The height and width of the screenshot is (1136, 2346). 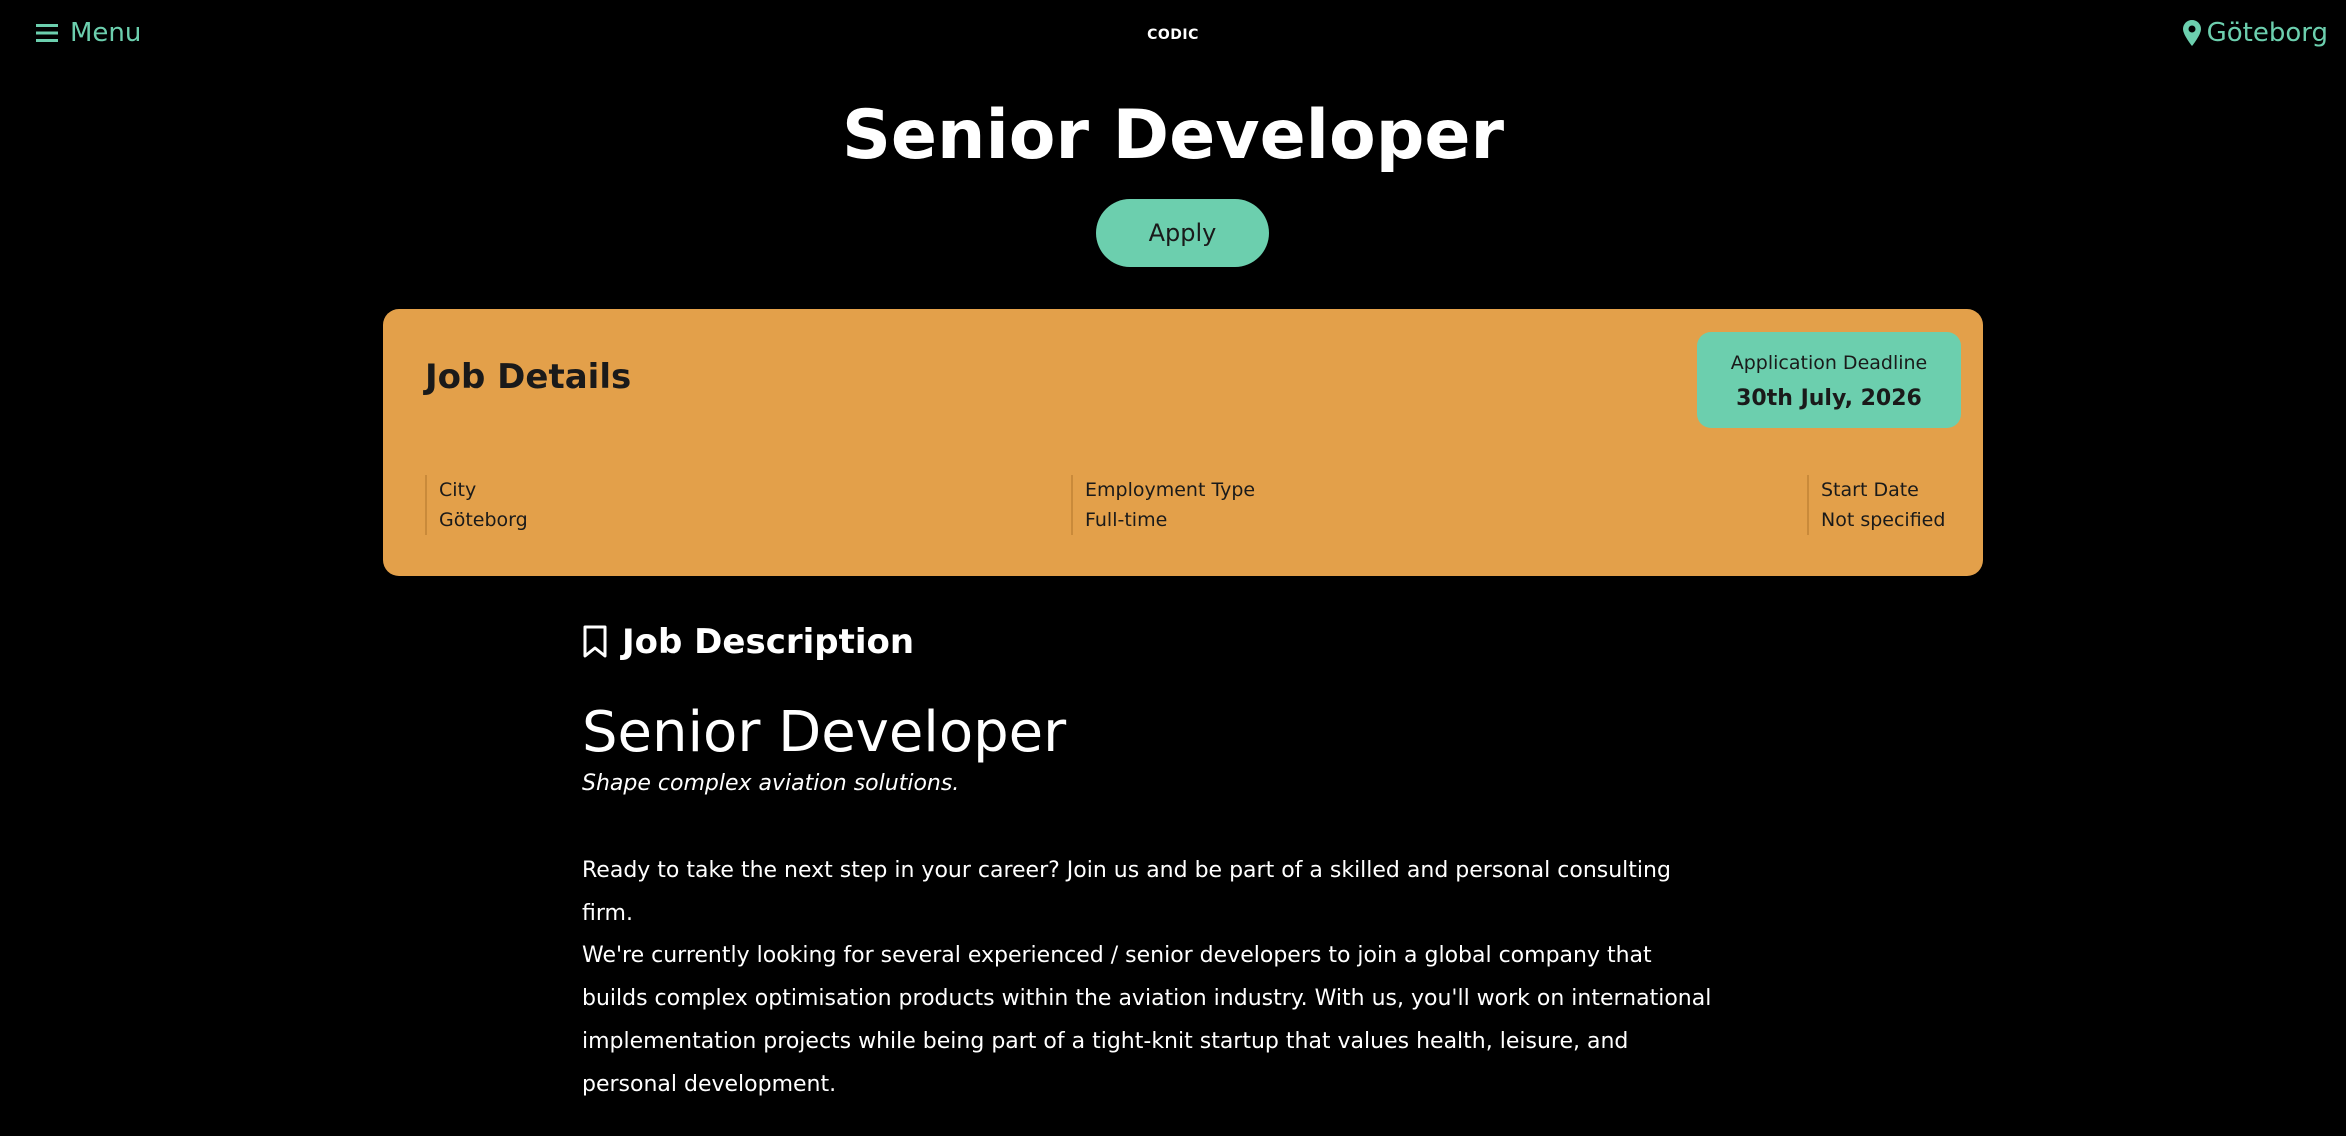 I want to click on job-description-heading: Job Description, so click(x=748, y=642).